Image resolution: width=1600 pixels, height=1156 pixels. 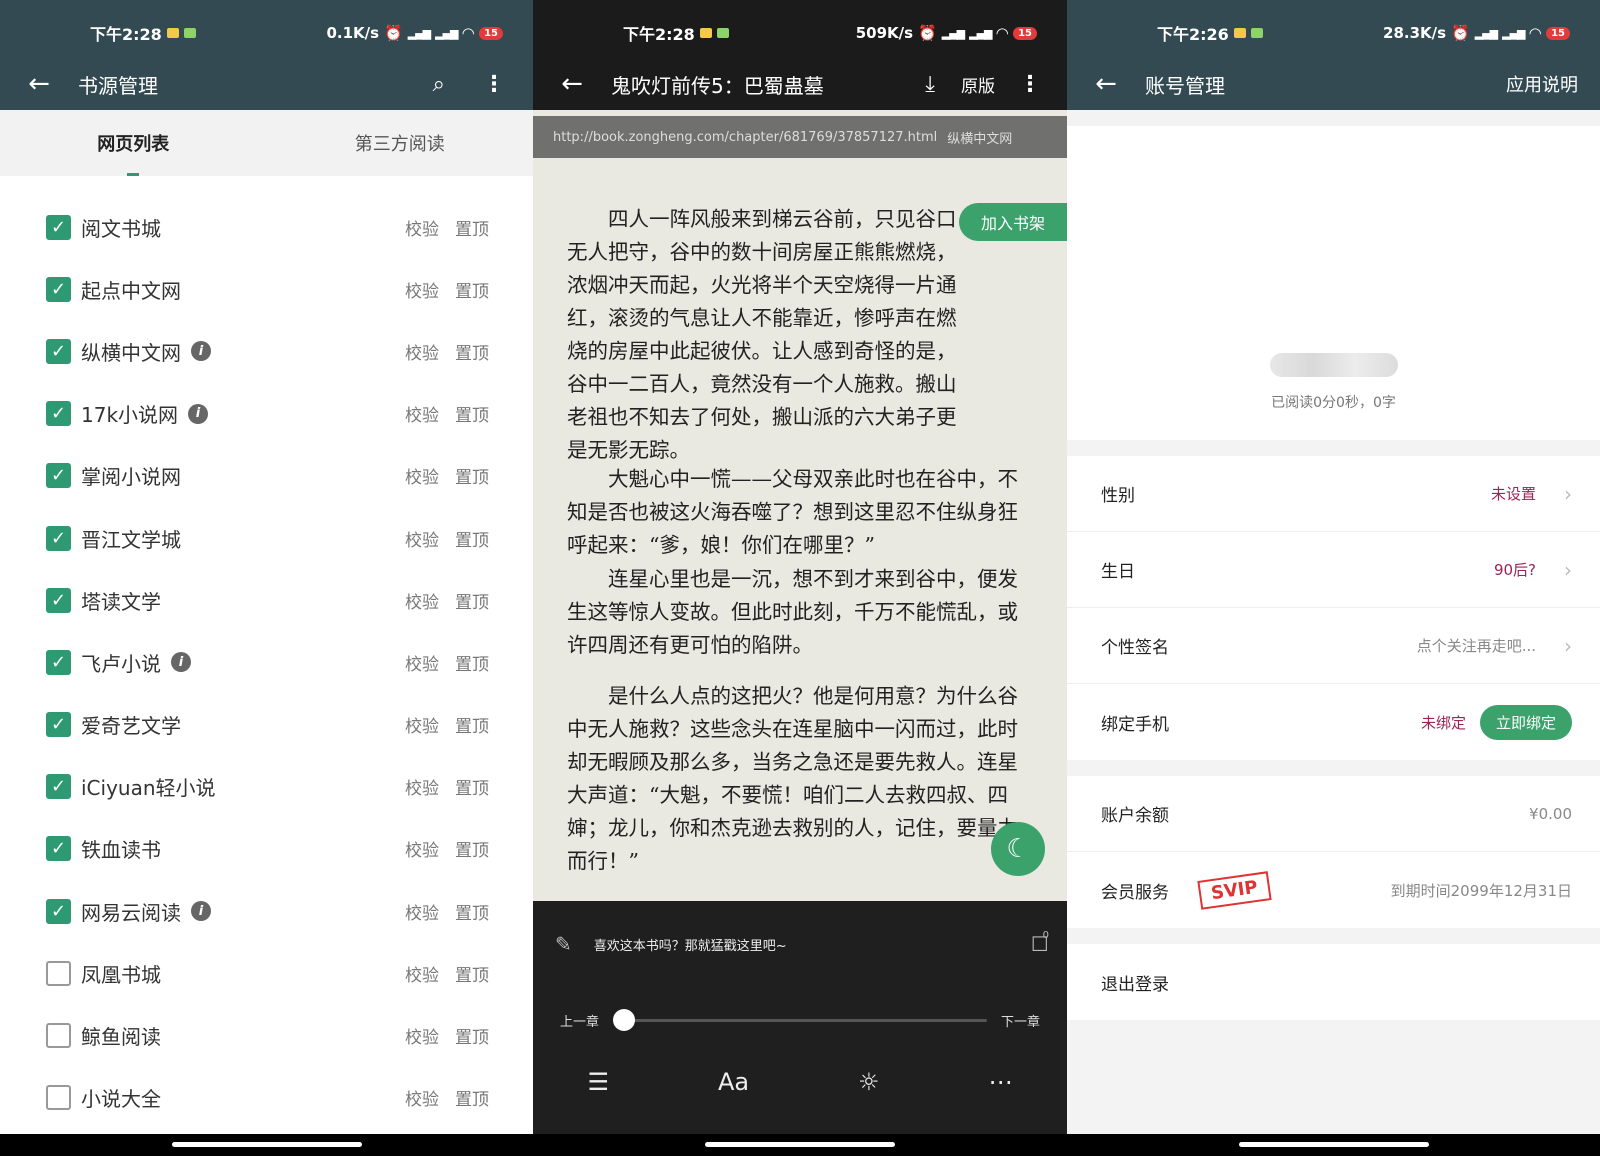 What do you see at coordinates (1018, 849) in the screenshot?
I see `night-mode-icon: ☾` at bounding box center [1018, 849].